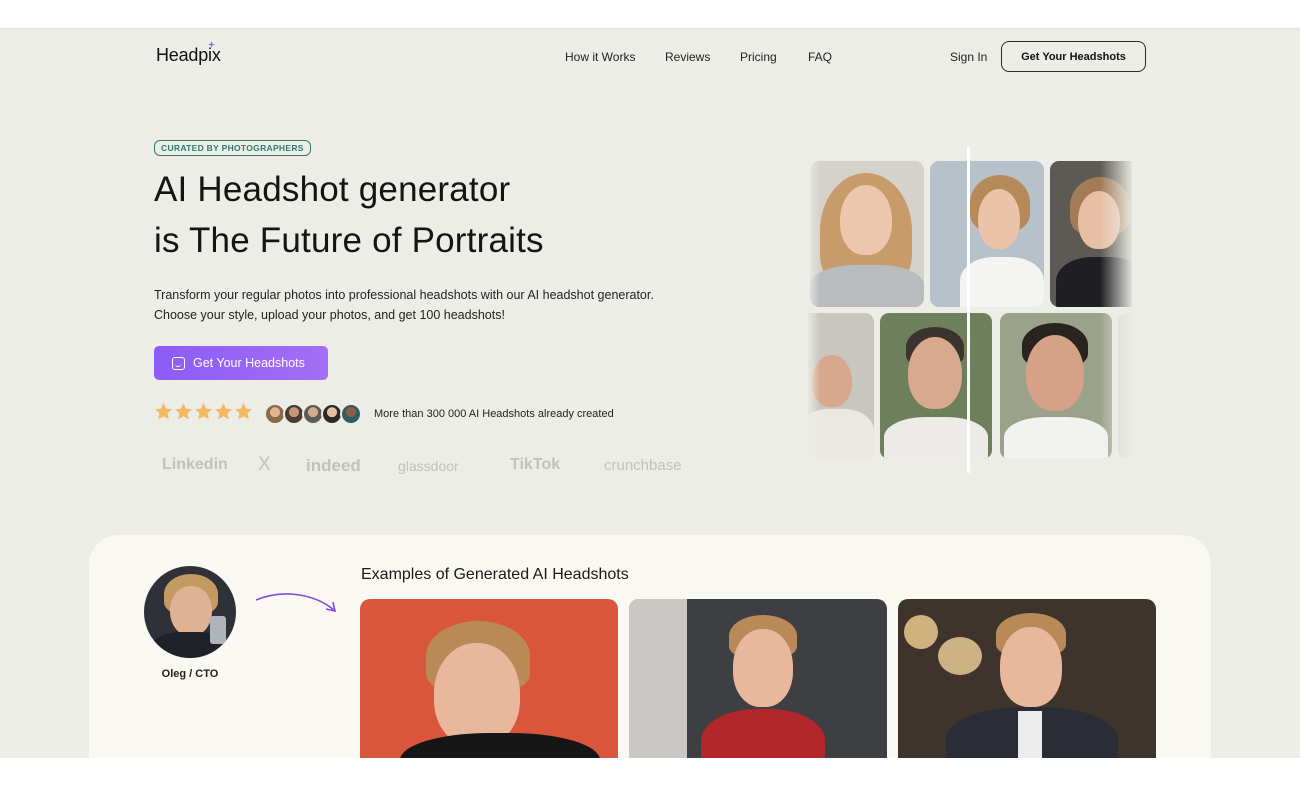 This screenshot has height=788, width=1300. I want to click on crunchbase-logo: crunchbase, so click(643, 465).